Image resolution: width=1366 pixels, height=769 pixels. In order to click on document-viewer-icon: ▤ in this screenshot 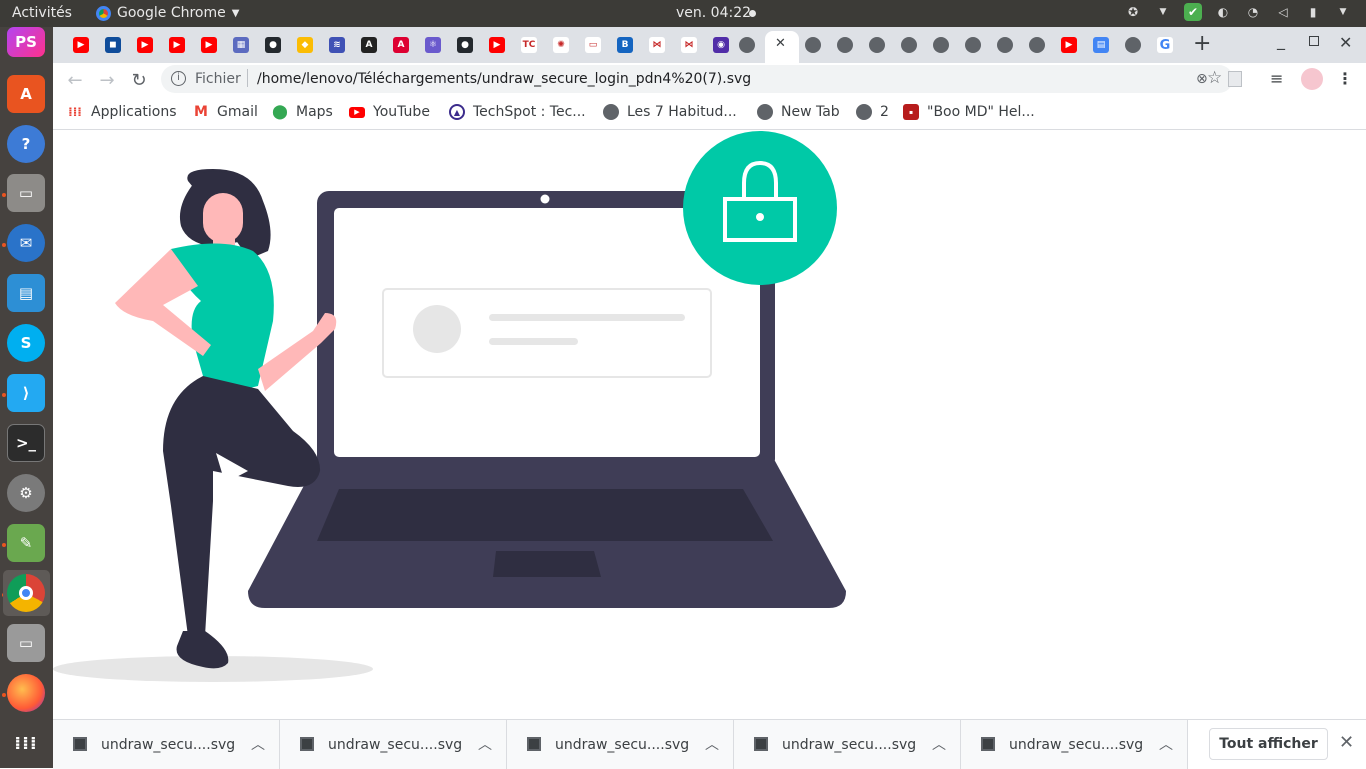, I will do `click(26, 293)`.